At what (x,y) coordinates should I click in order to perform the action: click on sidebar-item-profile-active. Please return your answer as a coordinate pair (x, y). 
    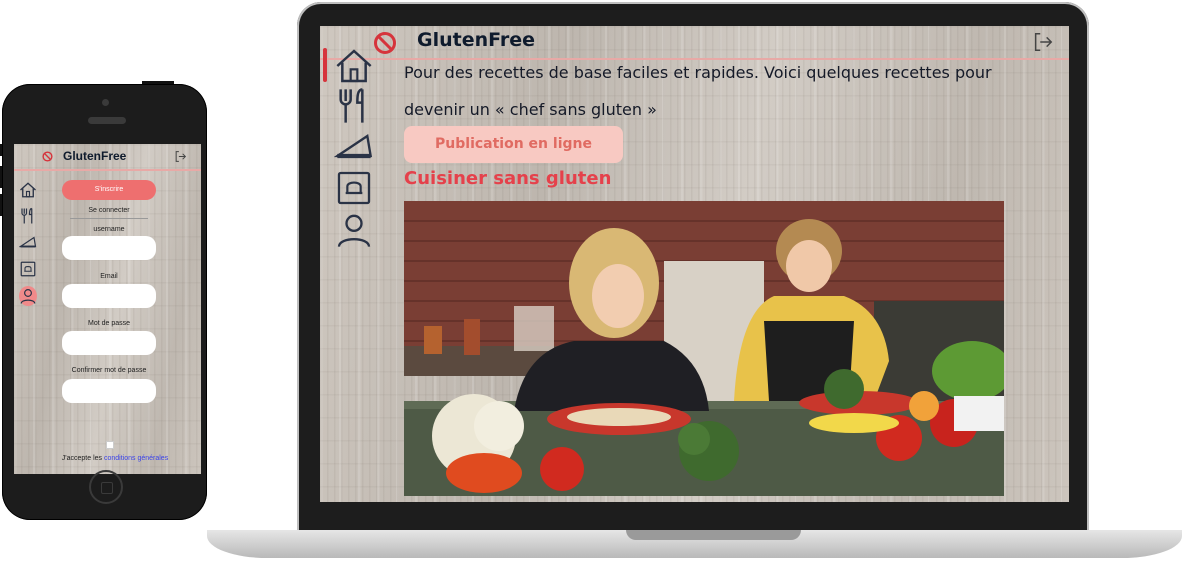
    Looking at the image, I should click on (28, 296).